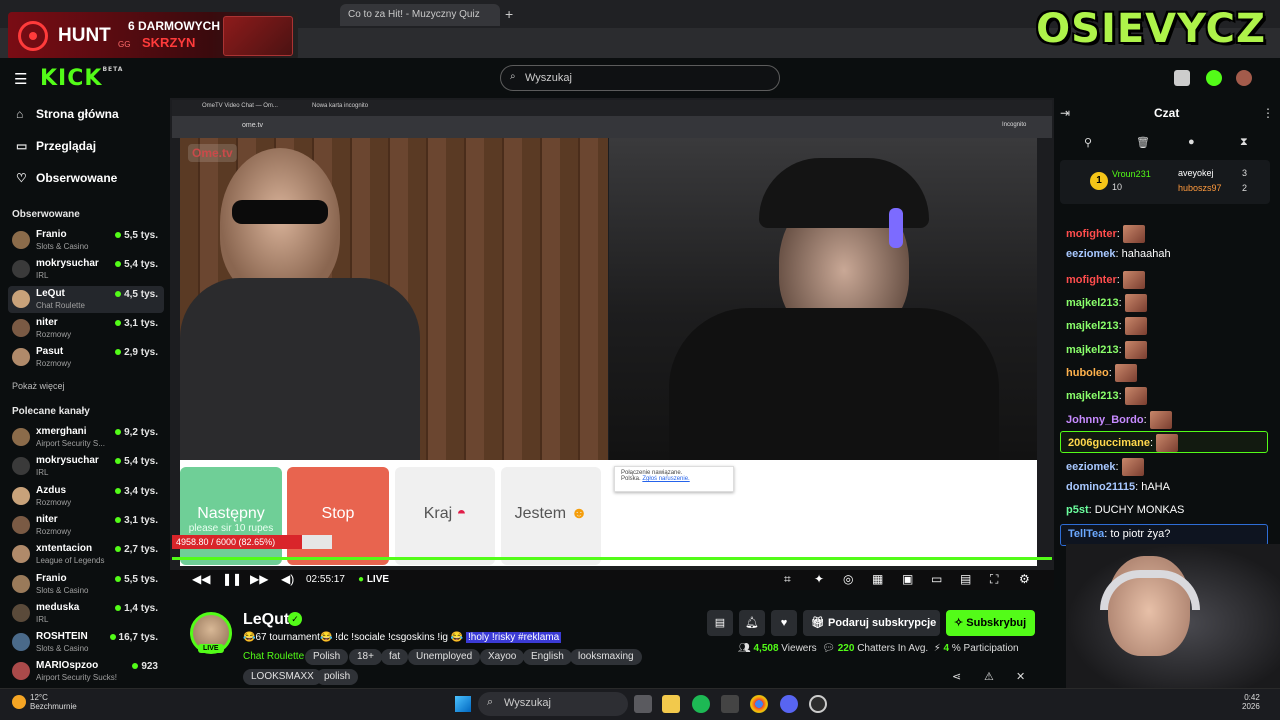 The width and height of the screenshot is (1280, 720). Describe the element at coordinates (287, 579) in the screenshot. I see `volume-icon: ◀)` at that location.